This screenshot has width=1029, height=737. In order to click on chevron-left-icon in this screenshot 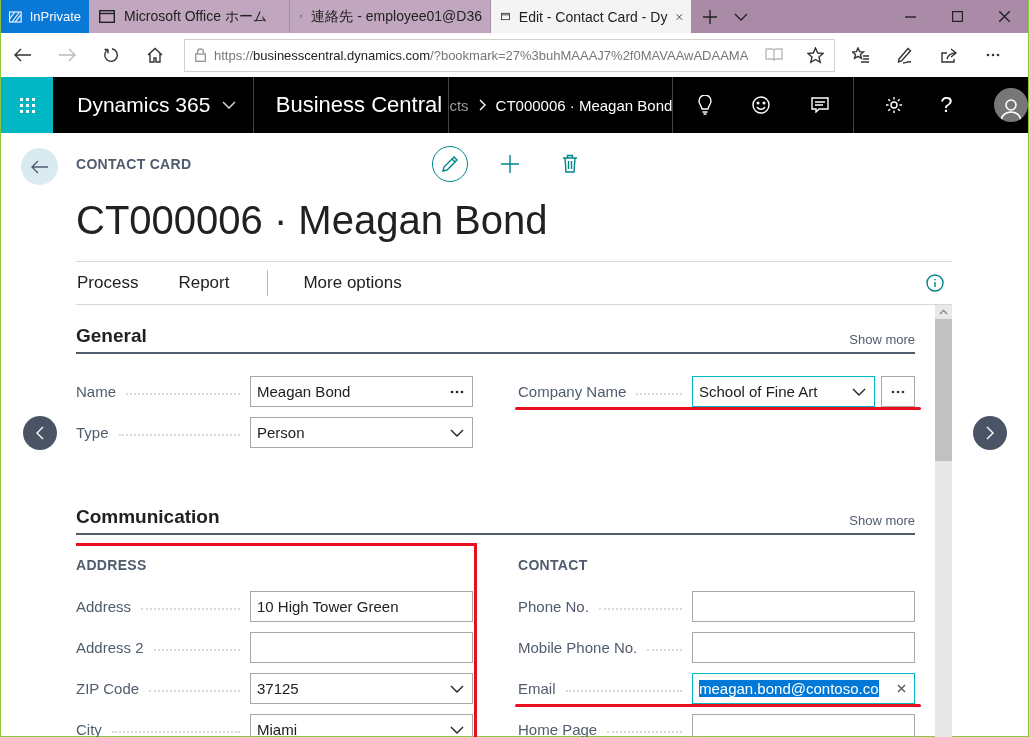, I will do `click(40, 433)`.